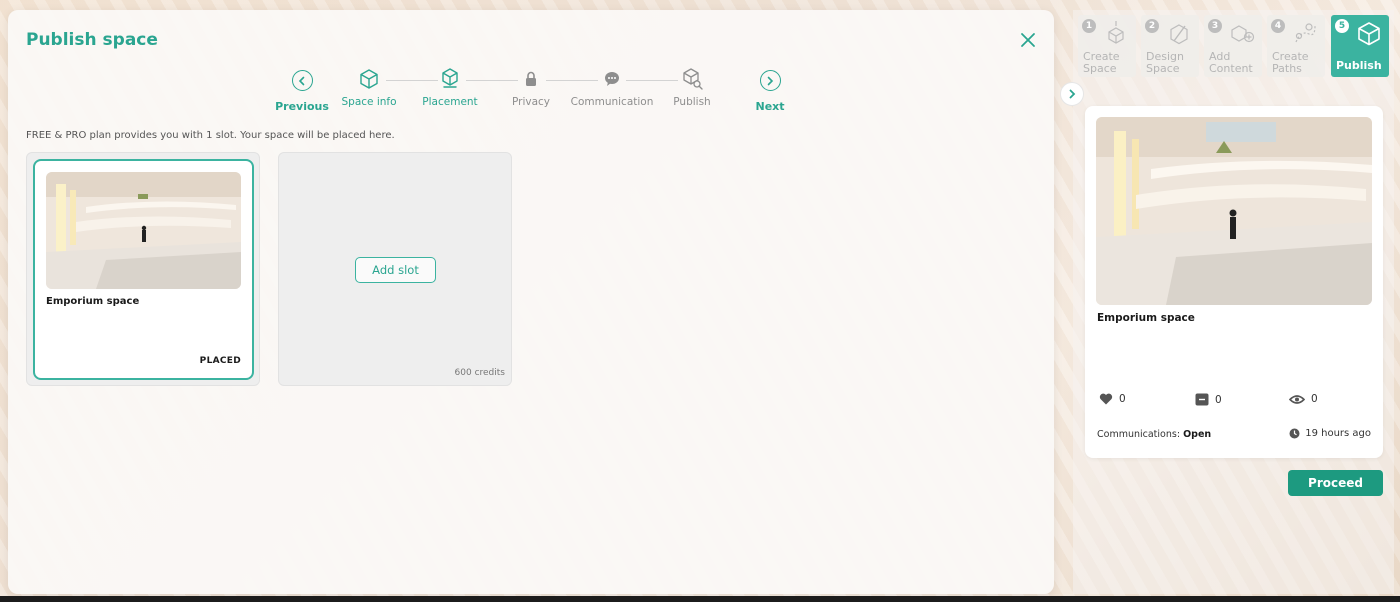  I want to click on slot-placed: Emporium space PLACED, so click(143, 269).